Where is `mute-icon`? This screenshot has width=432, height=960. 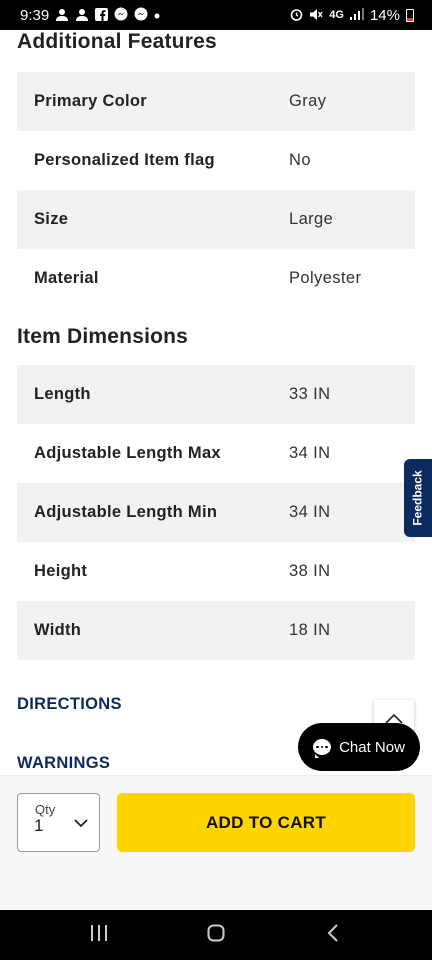 mute-icon is located at coordinates (316, 15).